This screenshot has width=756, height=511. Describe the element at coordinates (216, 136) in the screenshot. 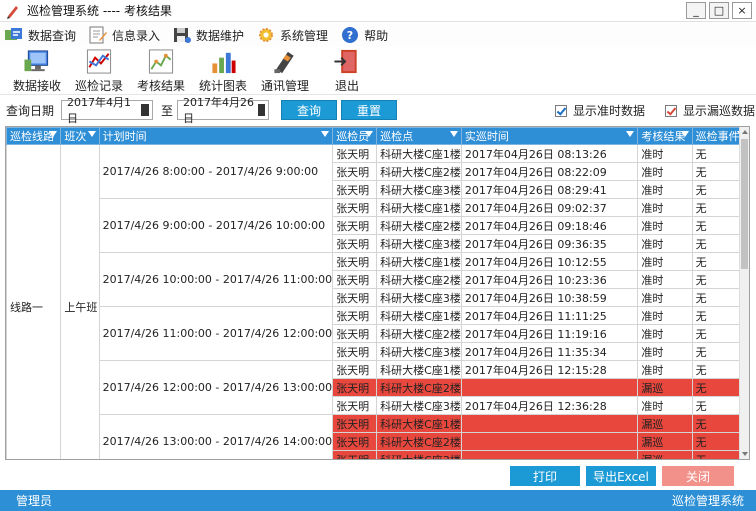

I see `col-header-plan-time: 计划时间` at that location.